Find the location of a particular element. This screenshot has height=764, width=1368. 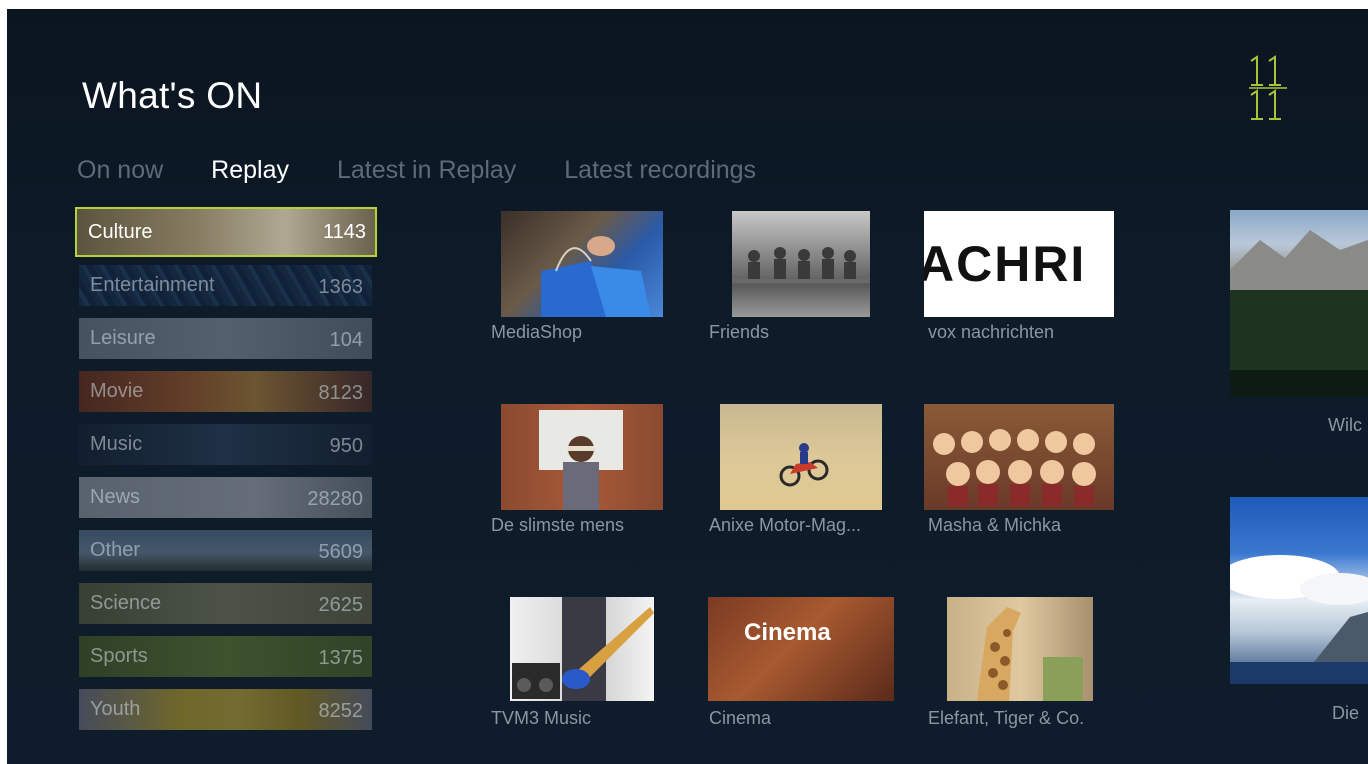

thumbnail-text: ACHRI is located at coordinates (1005, 264).